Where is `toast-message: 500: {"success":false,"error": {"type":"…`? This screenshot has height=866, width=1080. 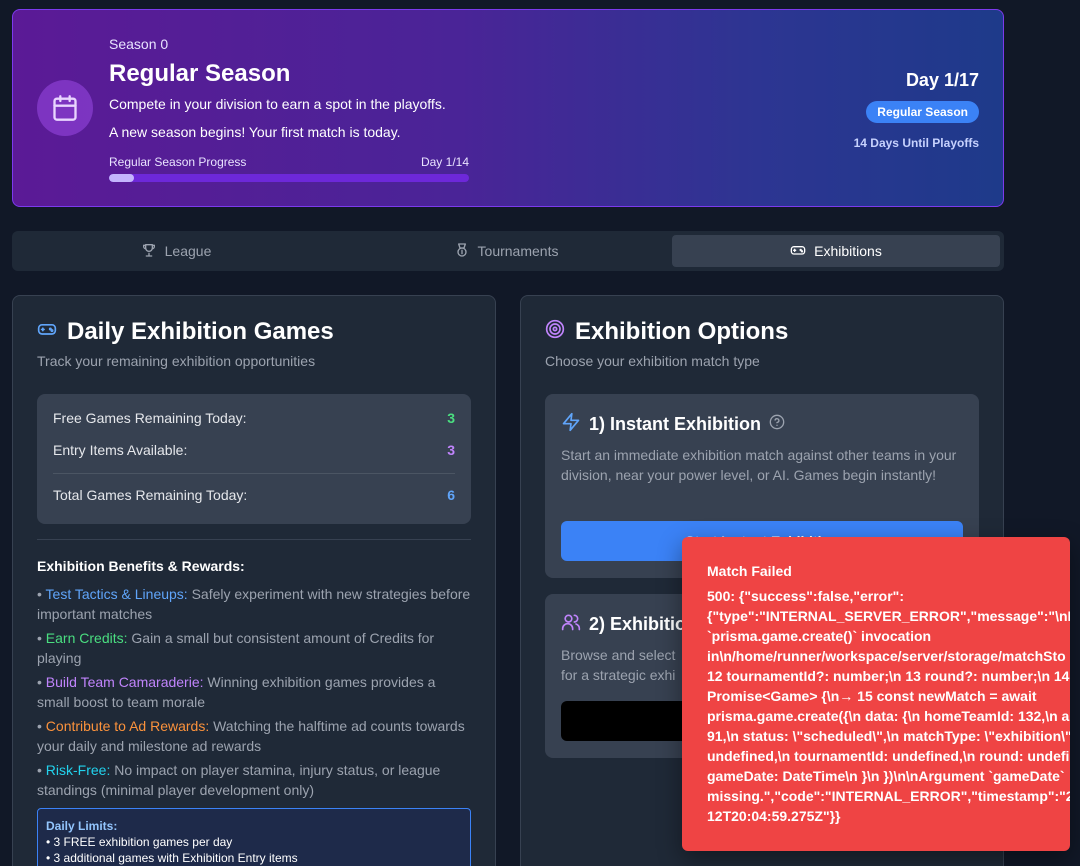 toast-message: 500: {"success":false,"error": {"type":"… is located at coordinates (888, 706).